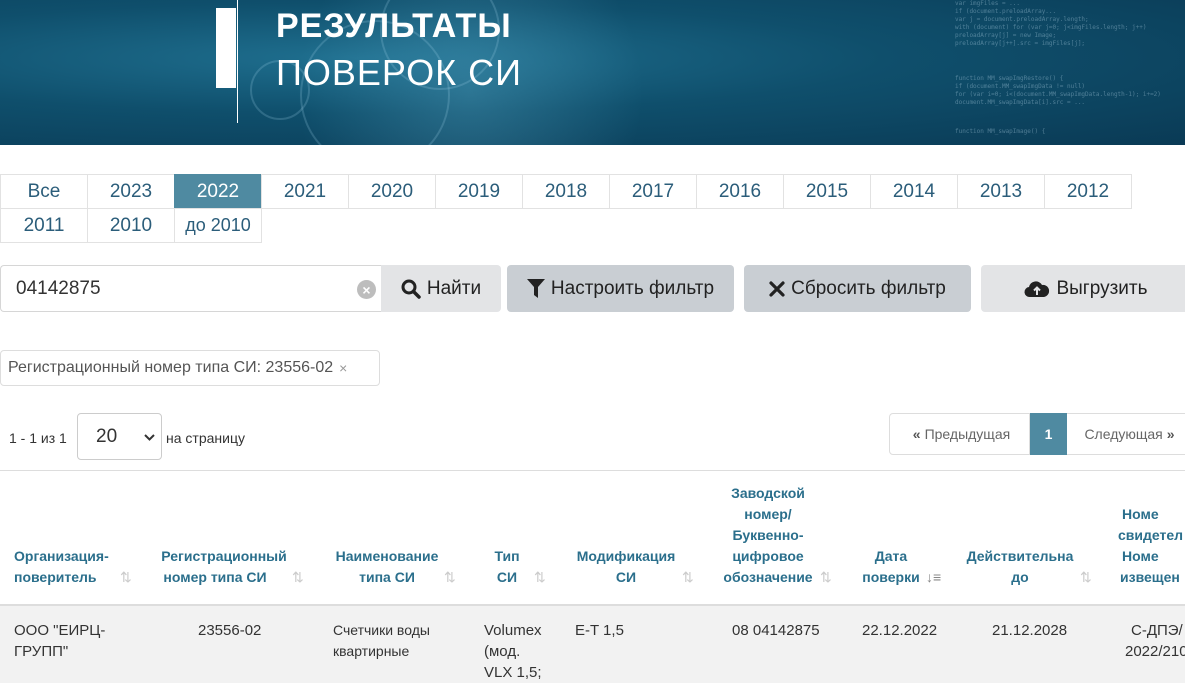  I want to click on column-header-text: номер/, so click(768, 514).